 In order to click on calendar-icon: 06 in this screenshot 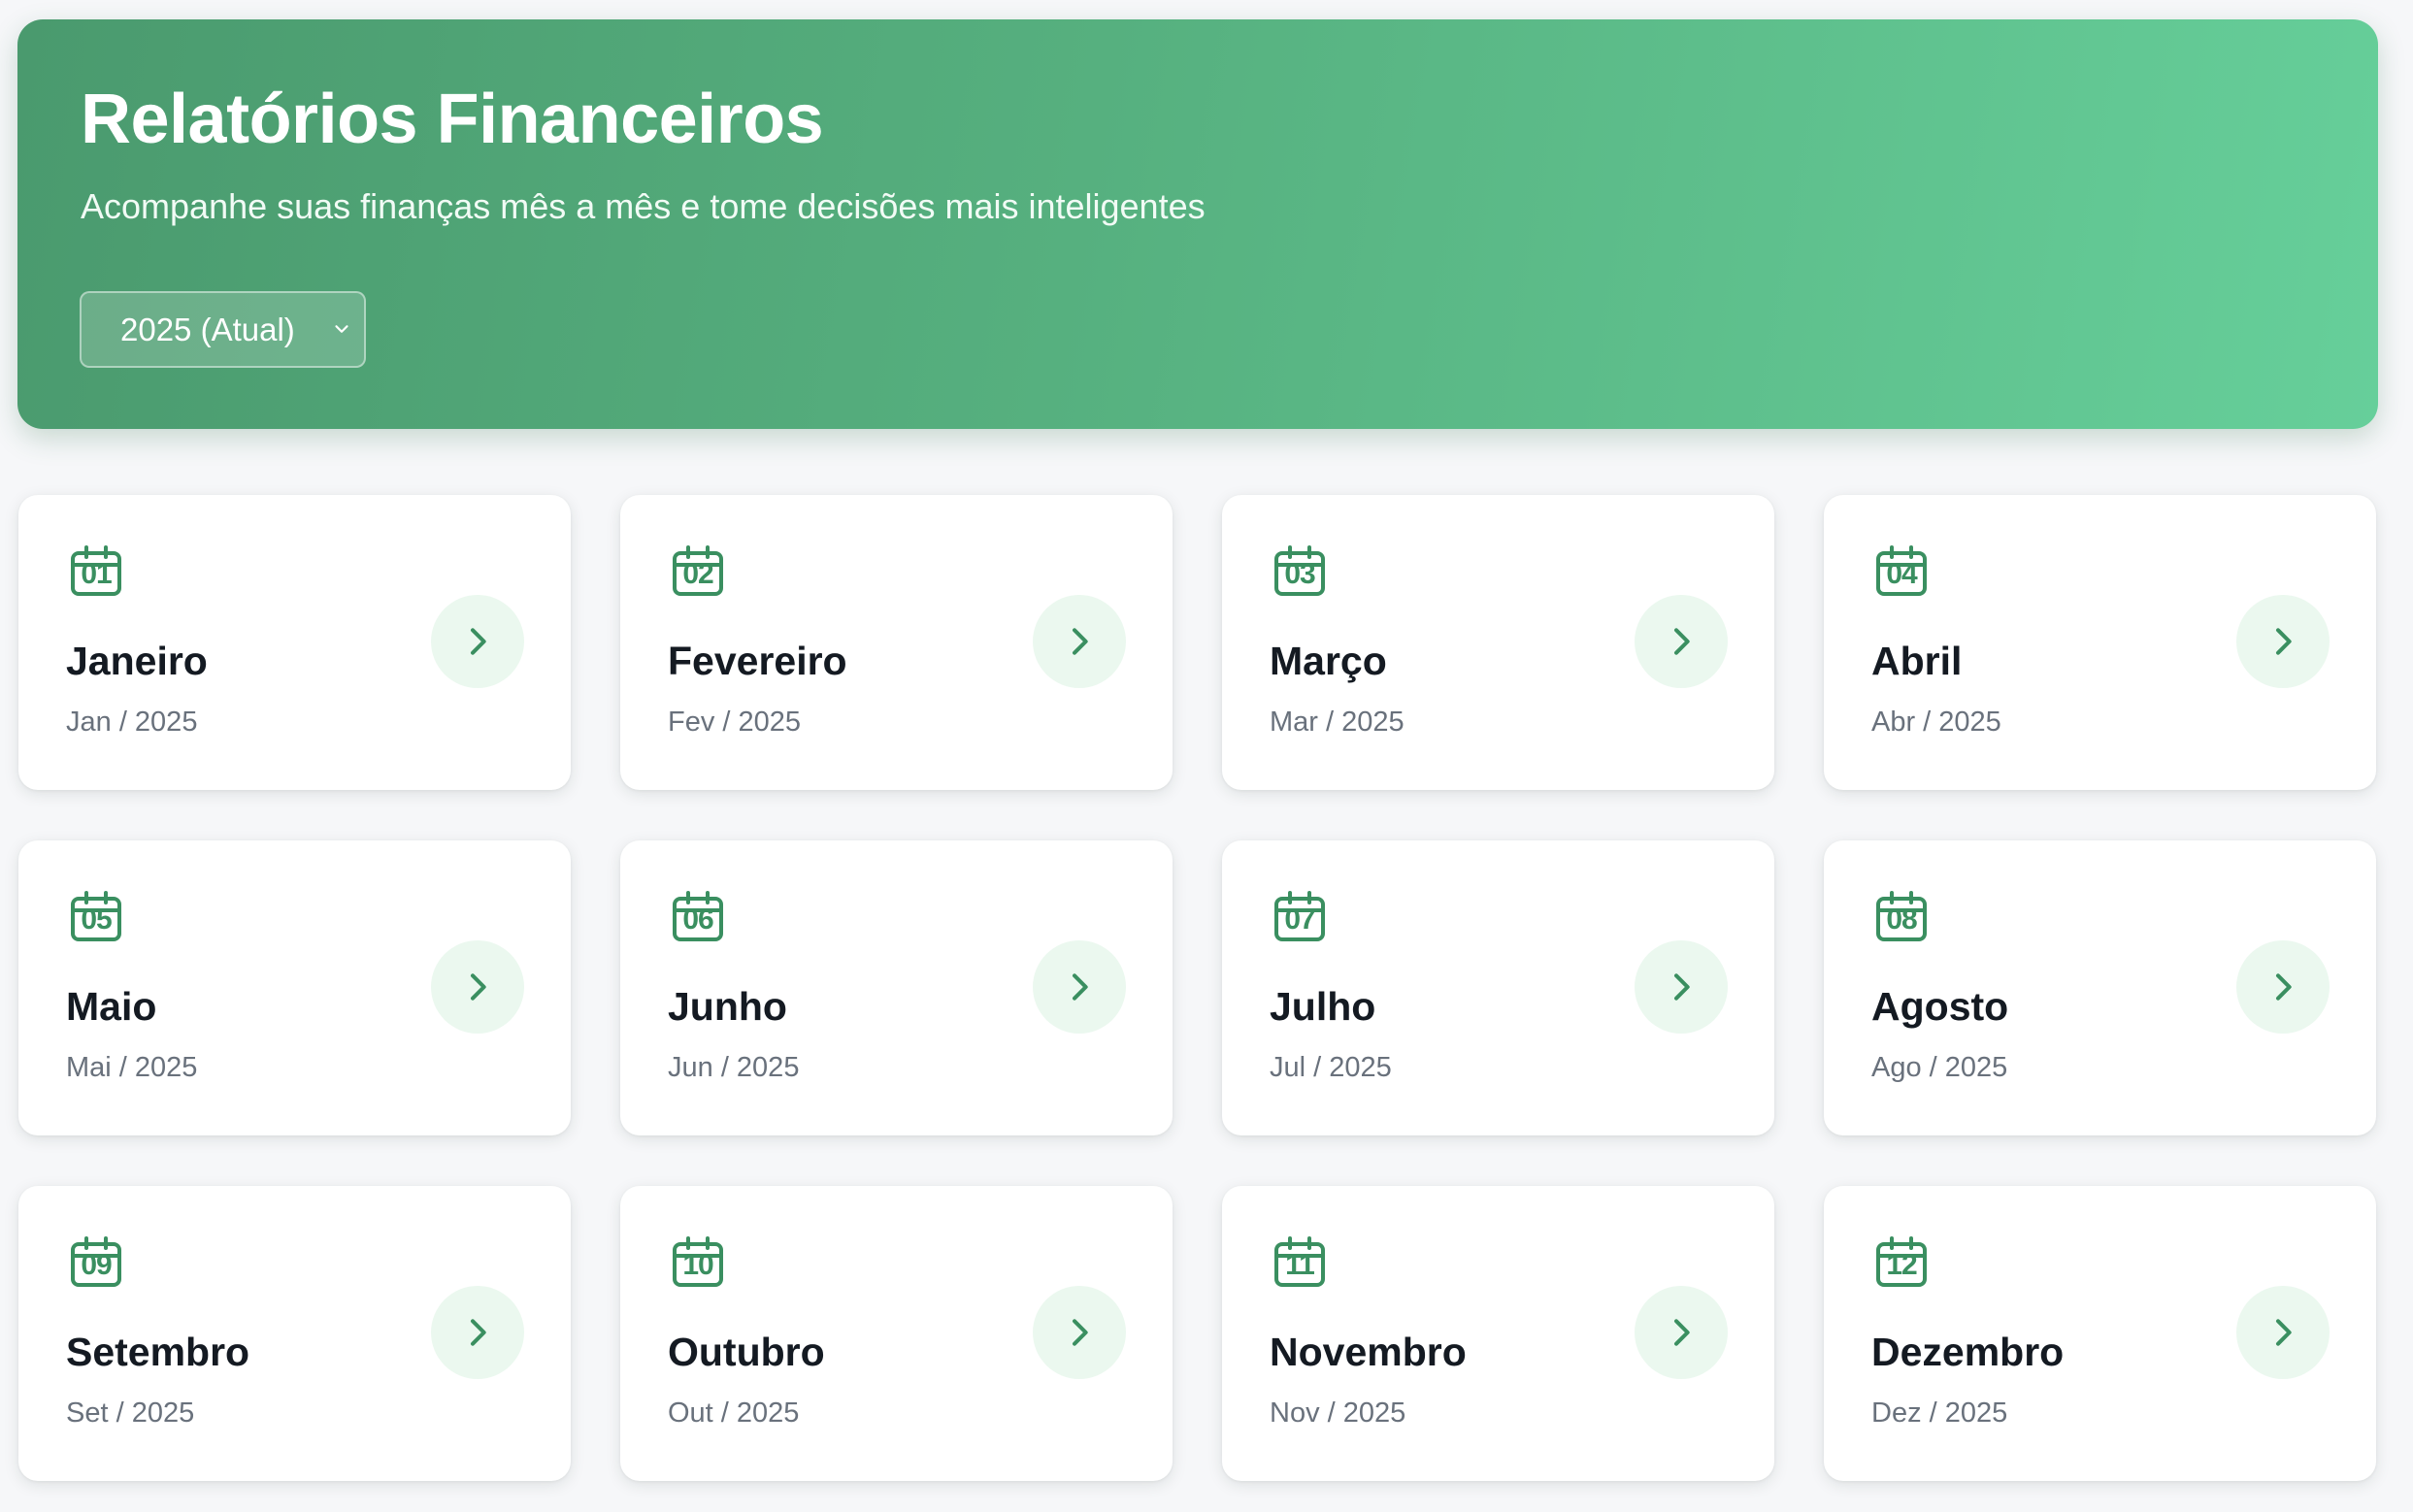, I will do `click(698, 916)`.